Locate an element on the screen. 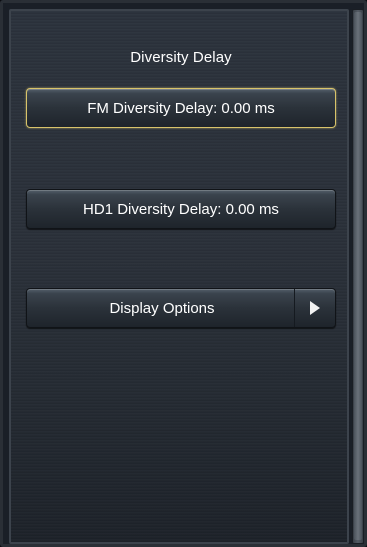  submenu-arrow-container is located at coordinates (314, 308).